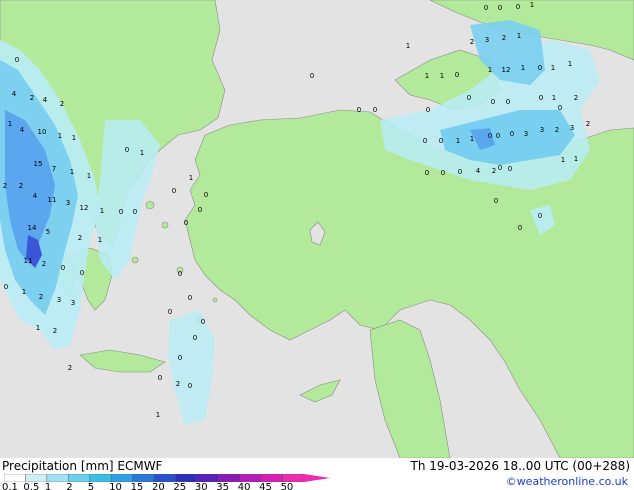  Describe the element at coordinates (91, 486) in the screenshot. I see `color-scale-label: 5` at that location.